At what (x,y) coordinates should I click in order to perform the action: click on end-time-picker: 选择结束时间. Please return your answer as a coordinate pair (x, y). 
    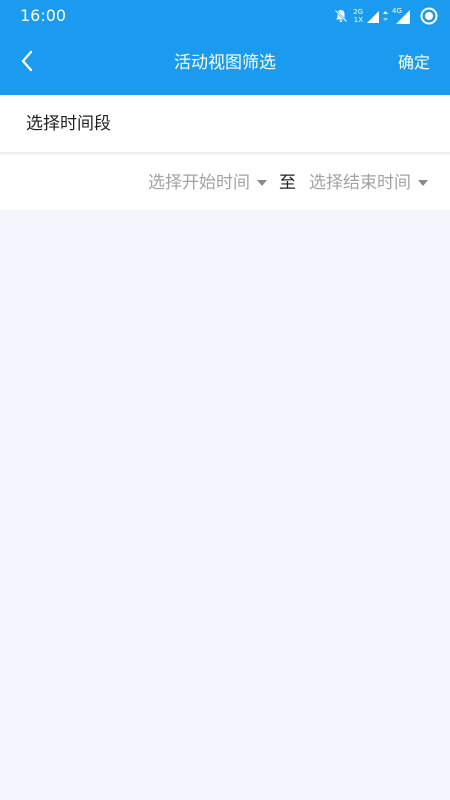
    Looking at the image, I should click on (368, 183).